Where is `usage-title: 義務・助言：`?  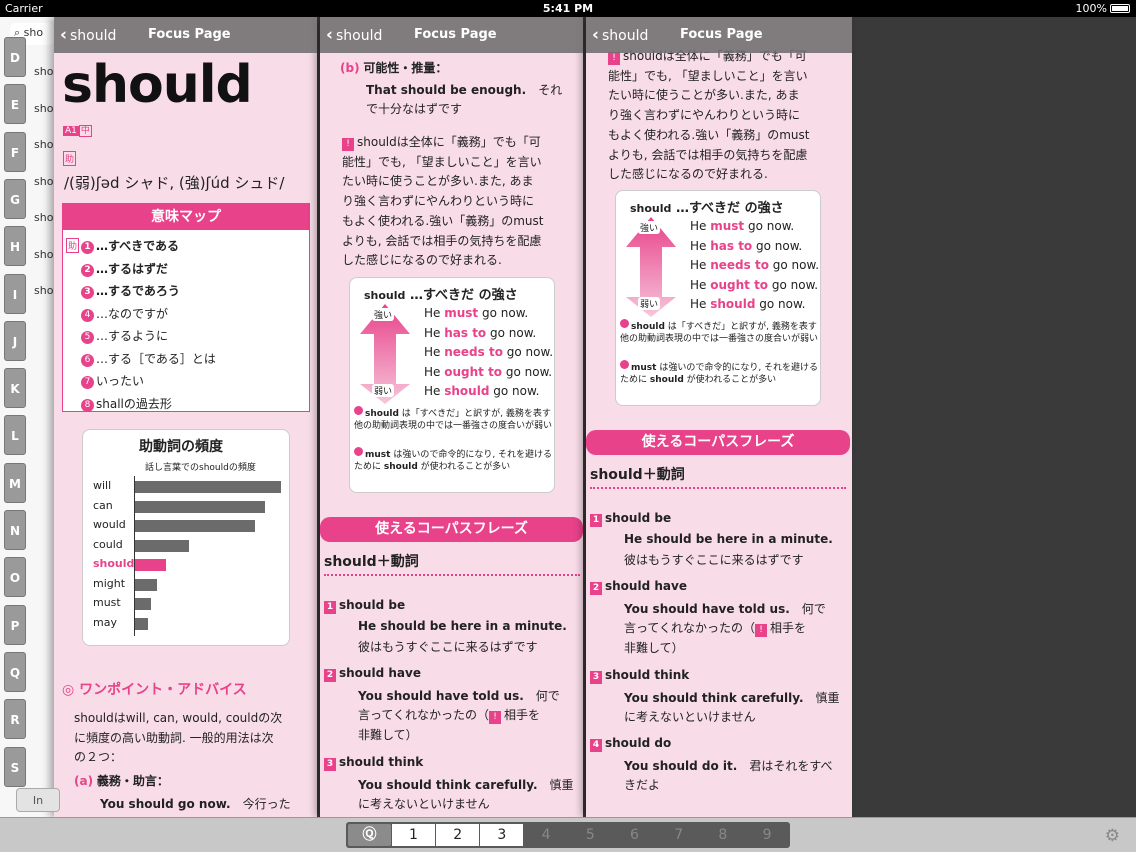 usage-title: 義務・助言： is located at coordinates (132, 781).